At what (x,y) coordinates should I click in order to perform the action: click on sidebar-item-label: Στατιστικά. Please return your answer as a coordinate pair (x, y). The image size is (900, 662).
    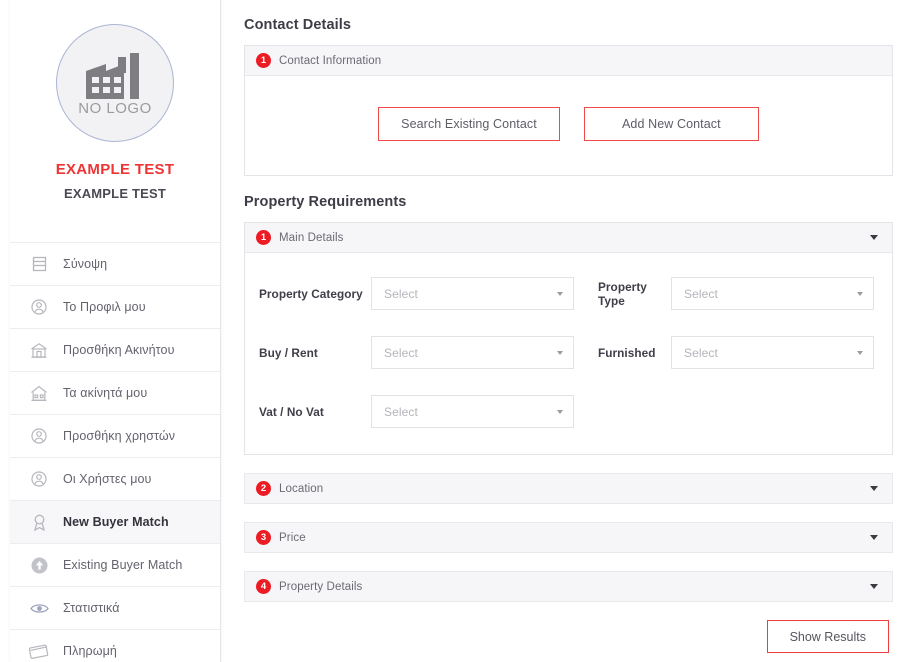
    Looking at the image, I should click on (91, 608).